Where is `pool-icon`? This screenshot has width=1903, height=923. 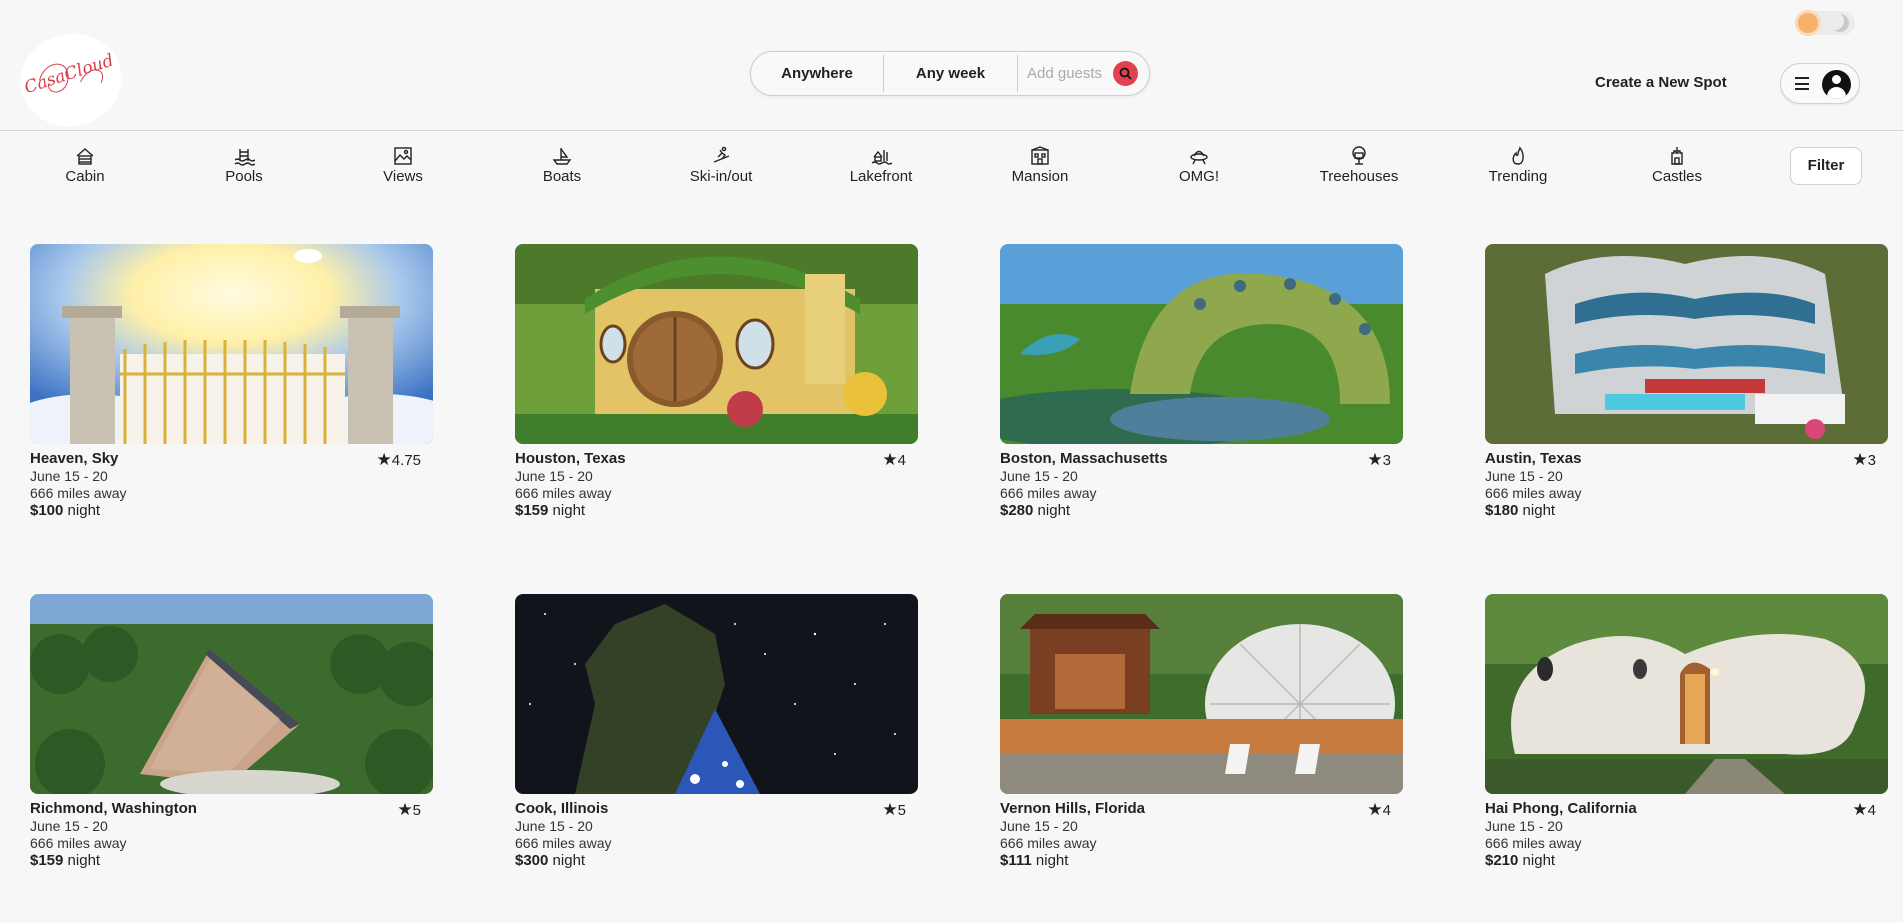
pool-icon is located at coordinates (244, 157).